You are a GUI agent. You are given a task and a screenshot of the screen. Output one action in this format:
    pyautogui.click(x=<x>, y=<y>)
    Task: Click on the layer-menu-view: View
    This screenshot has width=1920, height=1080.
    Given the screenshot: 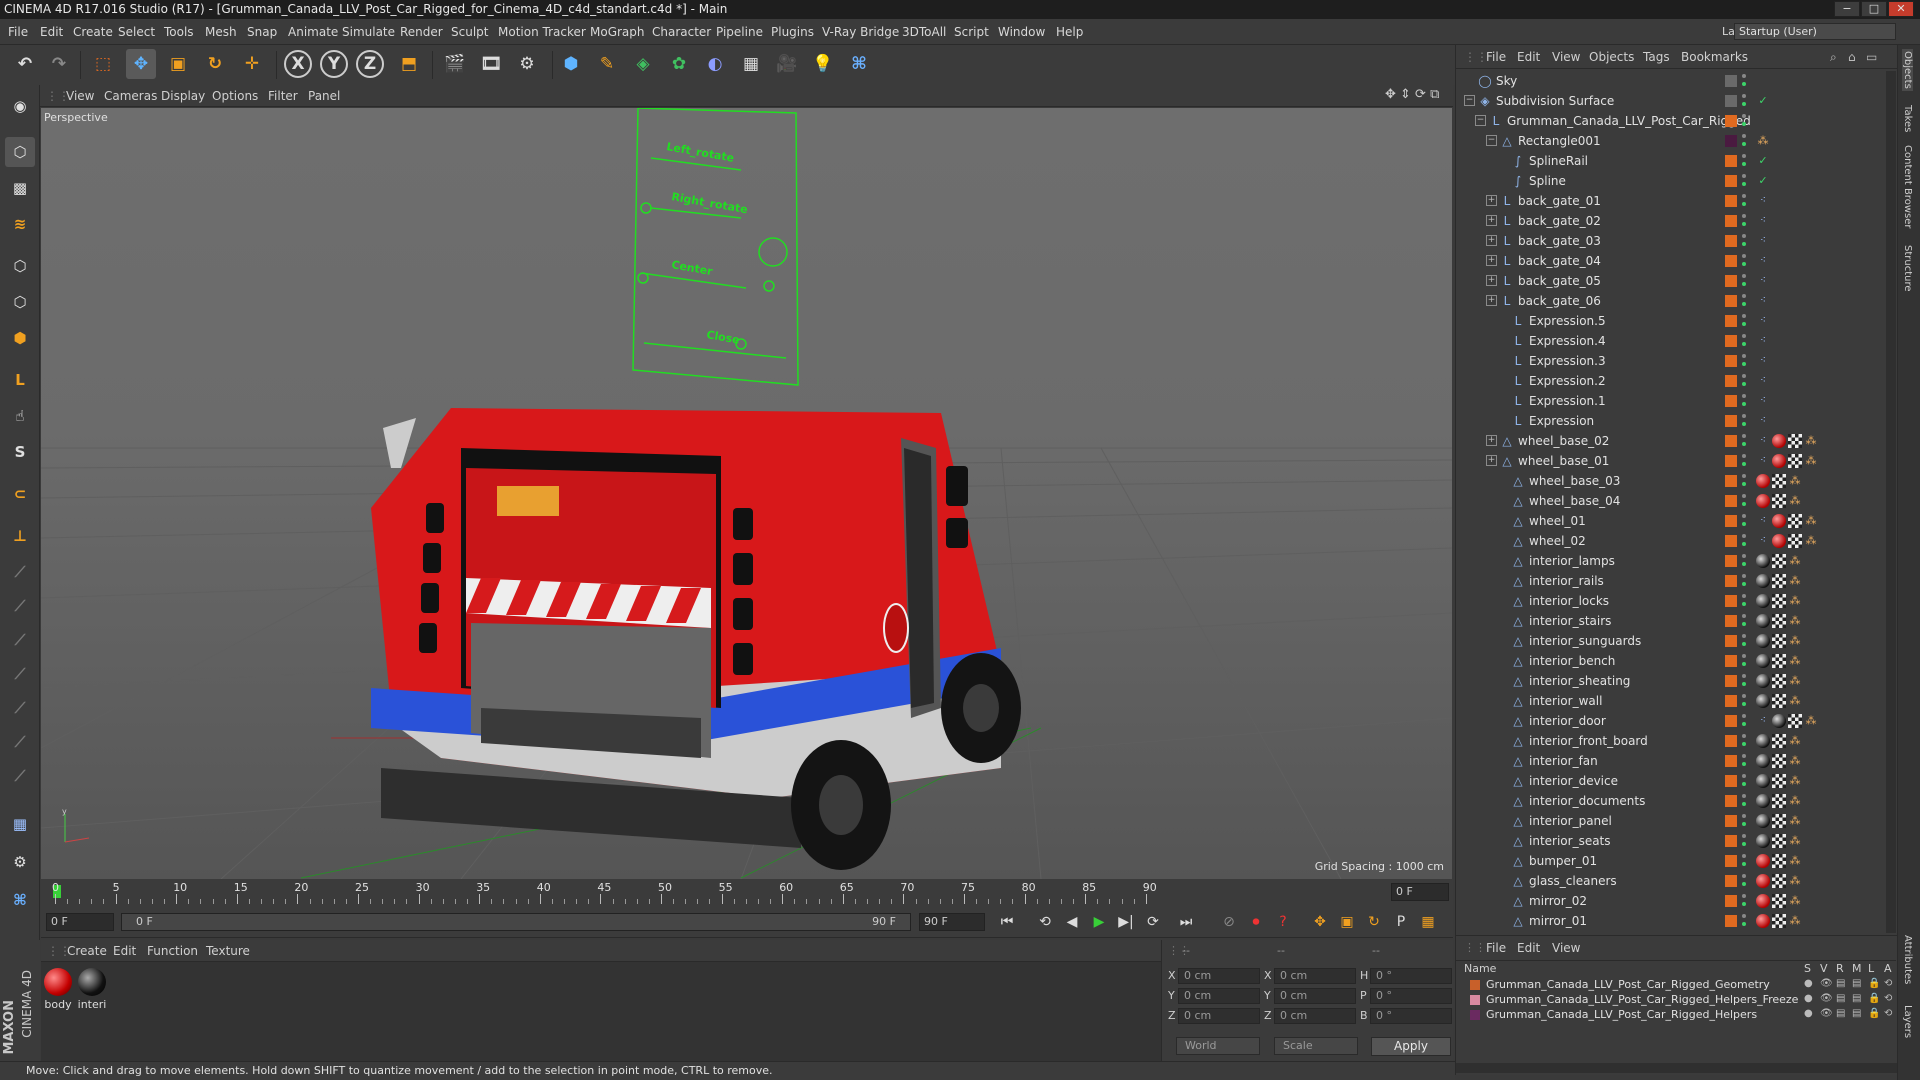 What is the action you would take?
    pyautogui.click(x=1566, y=948)
    